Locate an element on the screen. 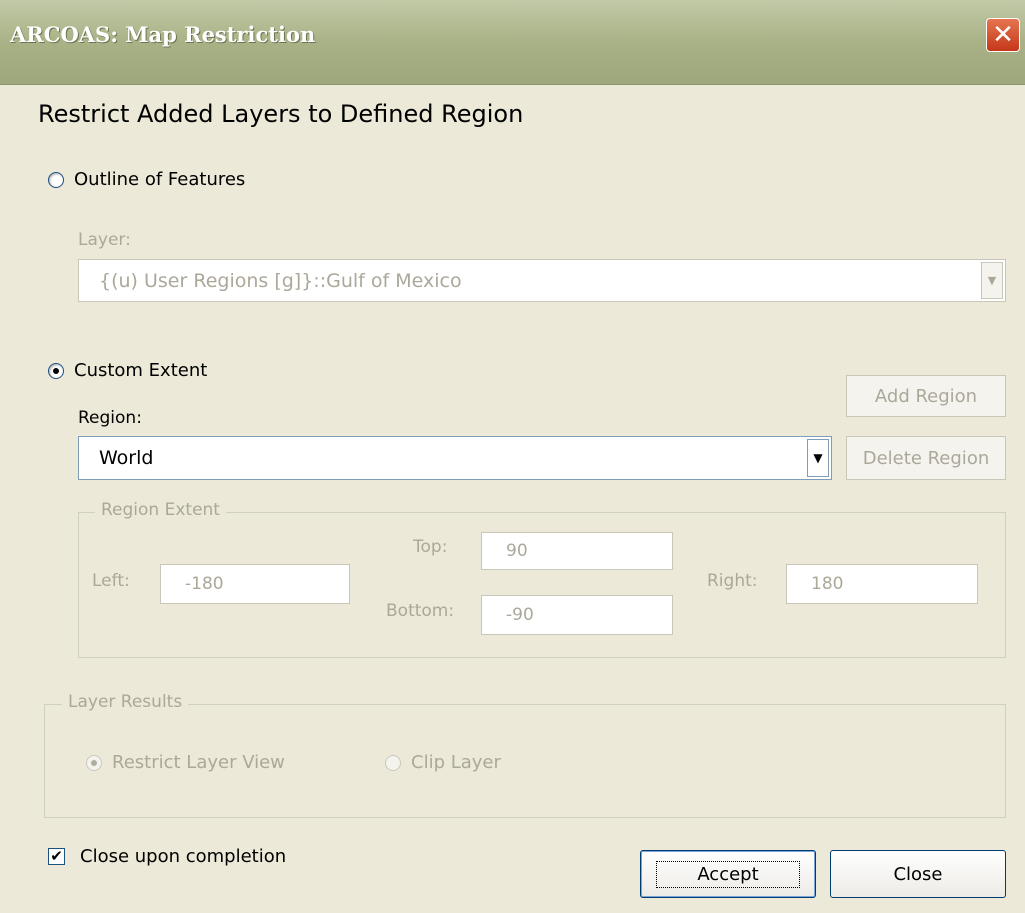  close-upon-completion-label: Close upon completion is located at coordinates (183, 856).